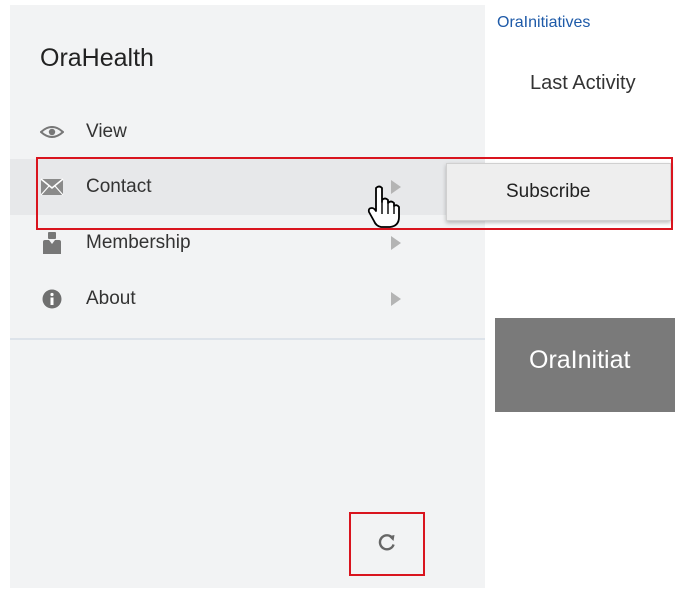 This screenshot has height=590, width=675. I want to click on menu-item-label: View, so click(106, 131).